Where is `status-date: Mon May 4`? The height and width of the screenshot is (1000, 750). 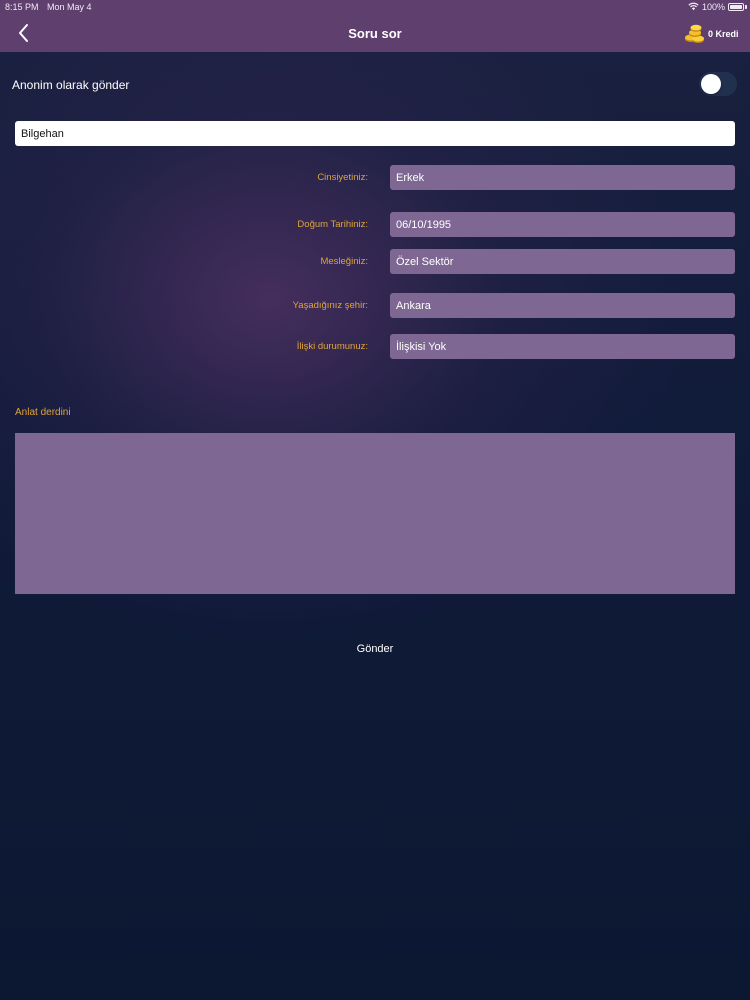
status-date: Mon May 4 is located at coordinates (69, 7).